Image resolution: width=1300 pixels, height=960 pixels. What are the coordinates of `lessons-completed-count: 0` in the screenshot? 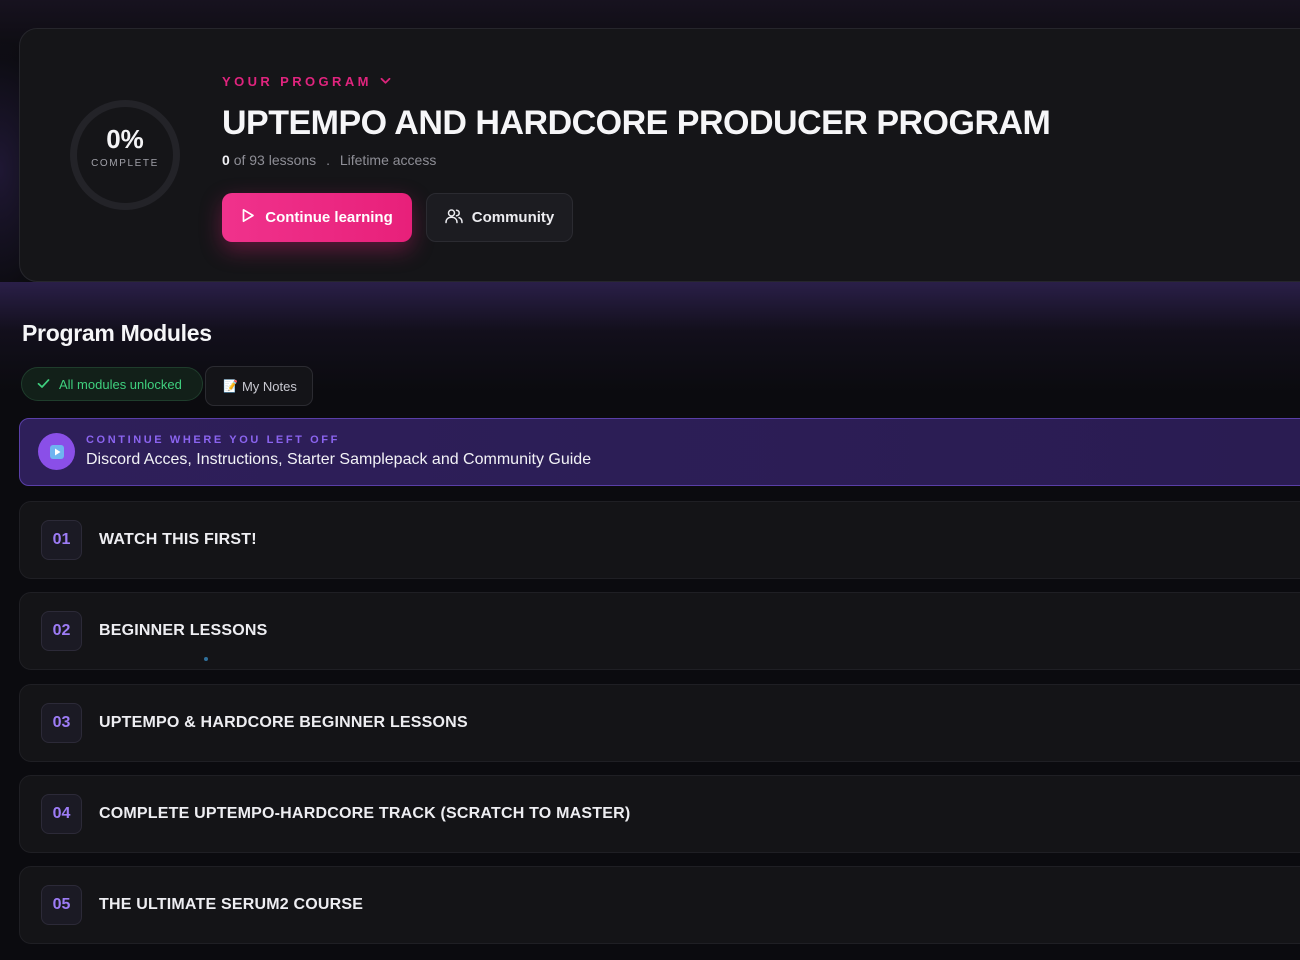 It's located at (226, 160).